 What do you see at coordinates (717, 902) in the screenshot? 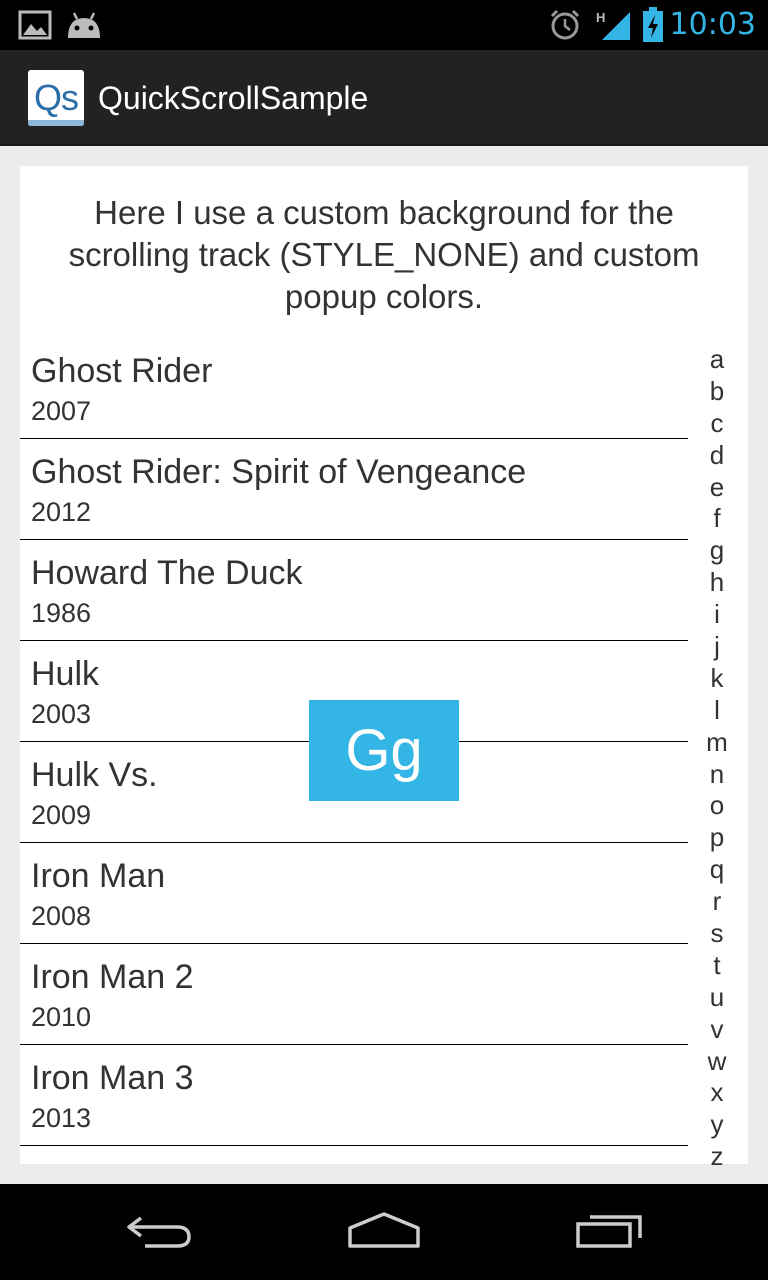
I see `index-letter-r: r` at bounding box center [717, 902].